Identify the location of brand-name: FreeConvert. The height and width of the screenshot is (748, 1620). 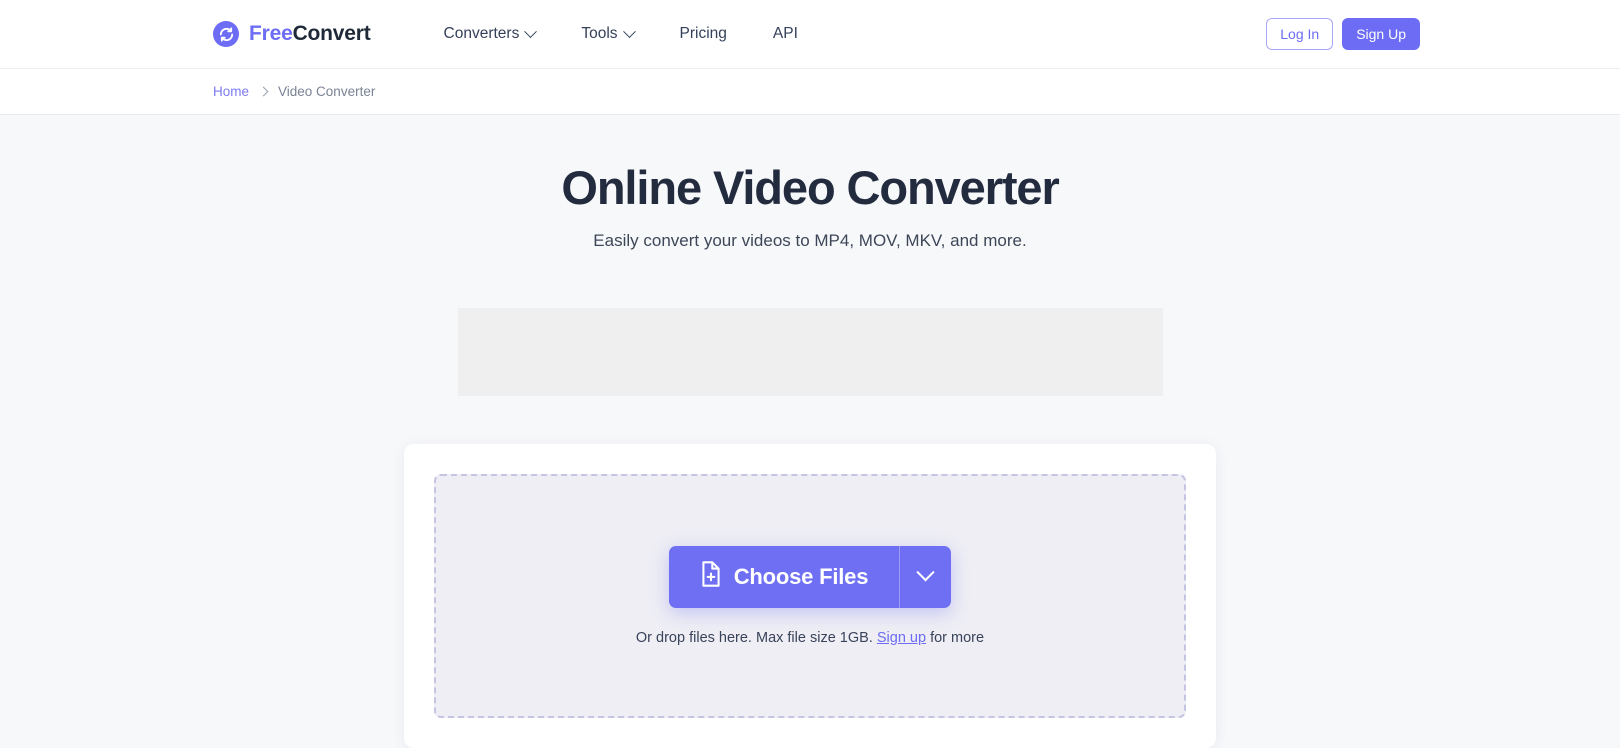
(310, 34).